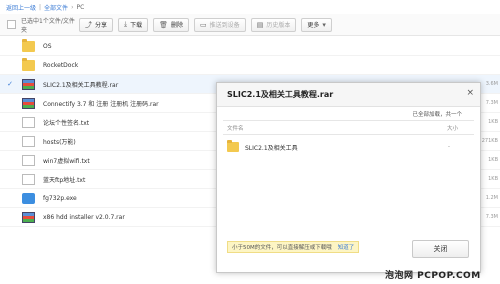 This screenshot has height=284, width=500. Describe the element at coordinates (28, 198) in the screenshot. I see `exe-file-icon` at that location.